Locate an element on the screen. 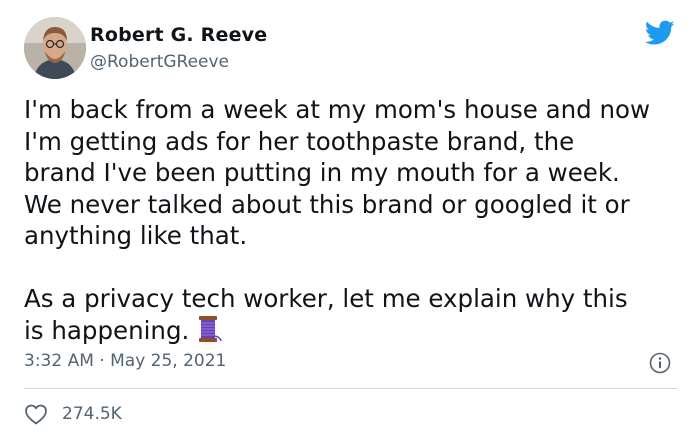 This screenshot has width=700, height=443. author-handle: @RobertGReeve is located at coordinates (159, 62).